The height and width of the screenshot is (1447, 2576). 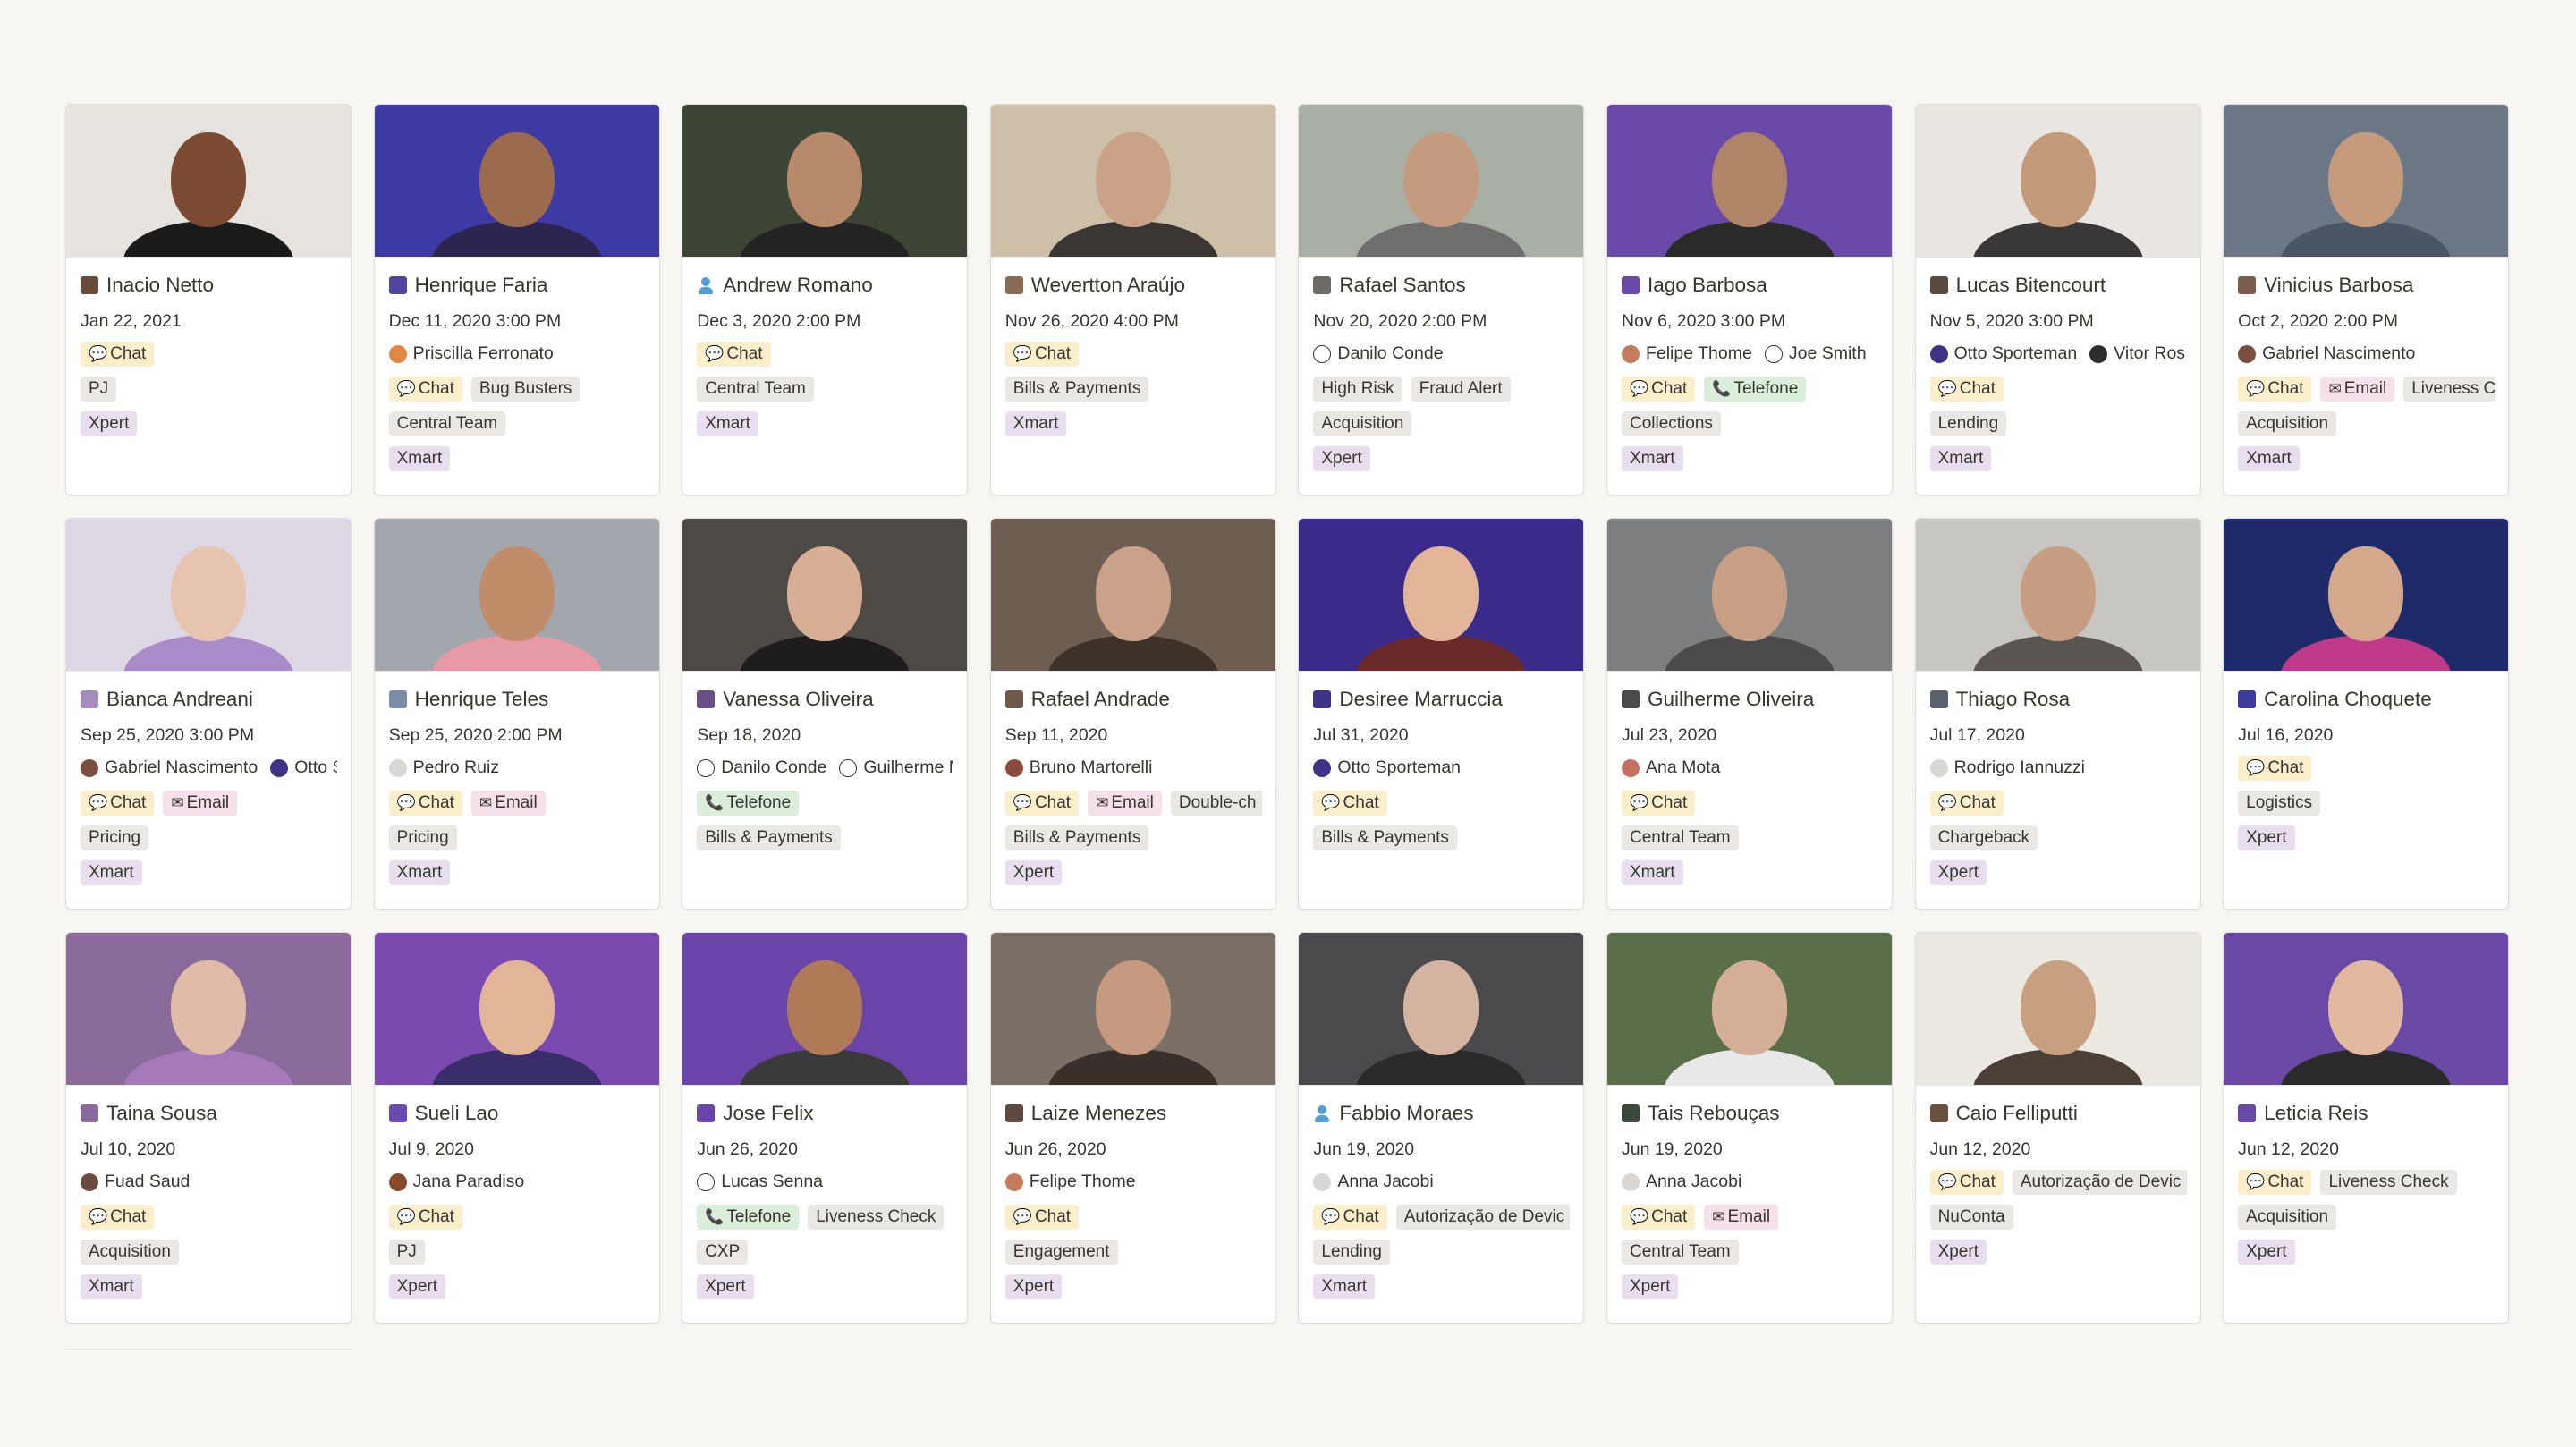 I want to click on card-title: Sueli Lao, so click(x=517, y=1113).